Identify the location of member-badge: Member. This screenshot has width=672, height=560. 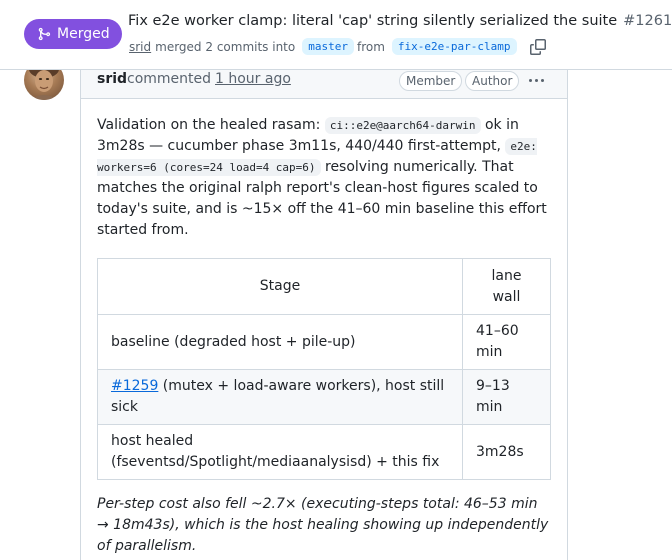
(431, 81).